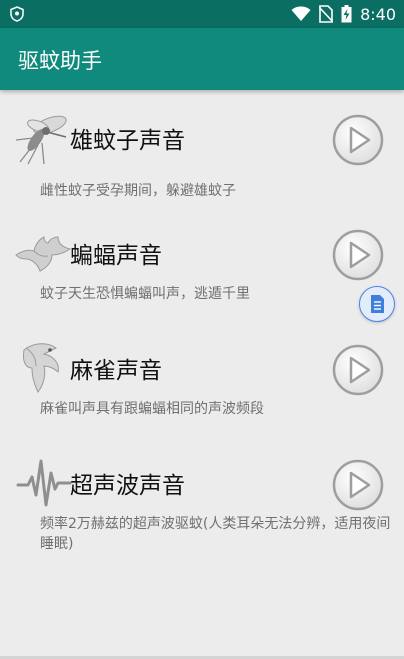  Describe the element at coordinates (215, 534) in the screenshot. I see `item-description: 频率2万赫兹的超声波驱蚊(人类耳朵无法分辨，适用夜间睡眠)` at that location.